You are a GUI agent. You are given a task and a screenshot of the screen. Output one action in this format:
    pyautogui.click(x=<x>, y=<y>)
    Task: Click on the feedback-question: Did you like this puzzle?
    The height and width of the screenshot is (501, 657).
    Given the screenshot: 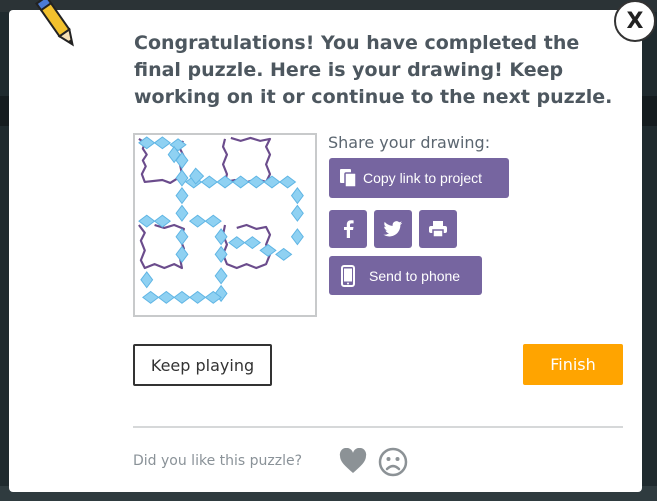 What is the action you would take?
    pyautogui.click(x=218, y=461)
    